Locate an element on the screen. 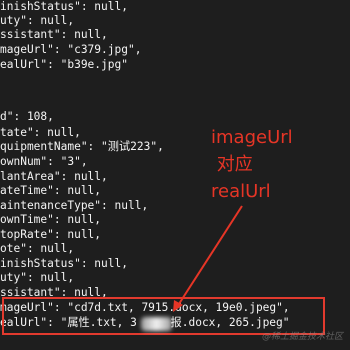  annotation-line: realUrl is located at coordinates (241, 191).